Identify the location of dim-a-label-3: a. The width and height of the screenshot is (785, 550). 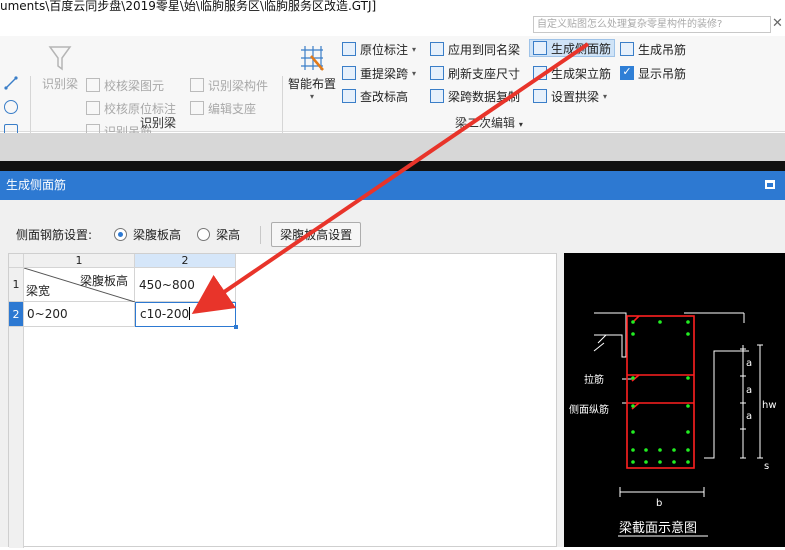
(749, 416).